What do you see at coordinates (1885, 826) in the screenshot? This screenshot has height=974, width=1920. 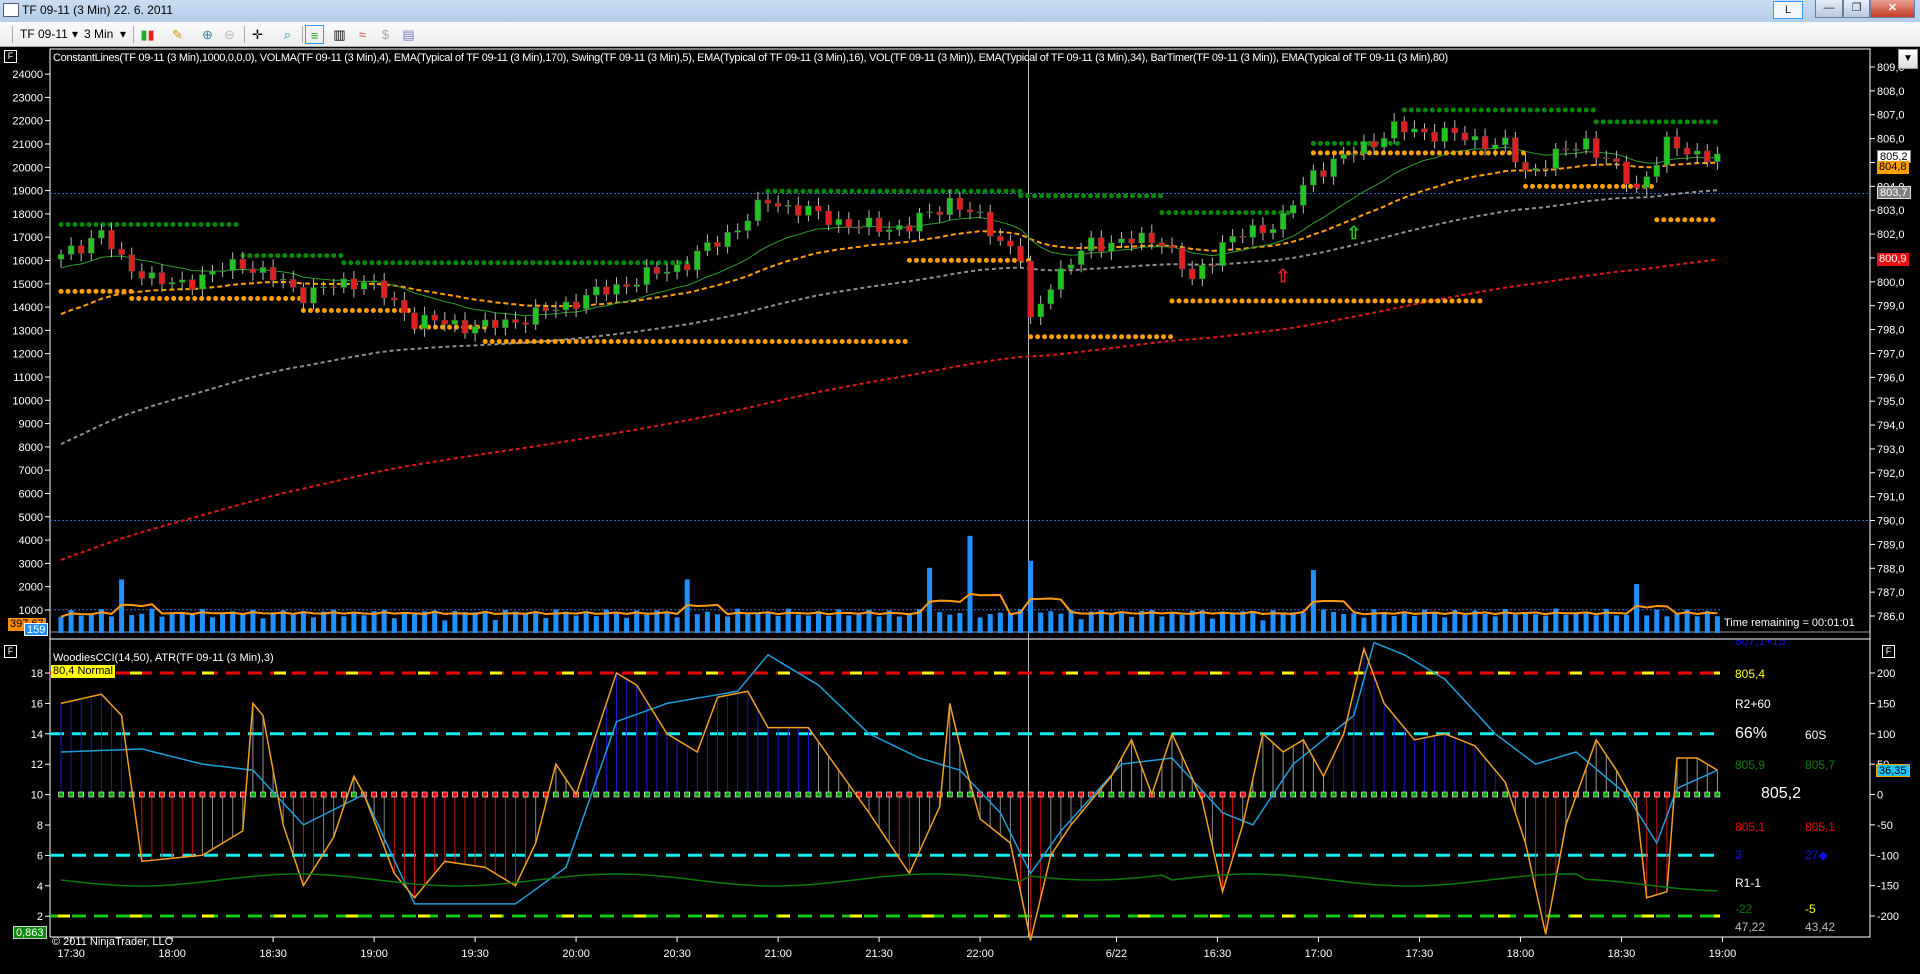 I see `cci-axis-label: -50` at bounding box center [1885, 826].